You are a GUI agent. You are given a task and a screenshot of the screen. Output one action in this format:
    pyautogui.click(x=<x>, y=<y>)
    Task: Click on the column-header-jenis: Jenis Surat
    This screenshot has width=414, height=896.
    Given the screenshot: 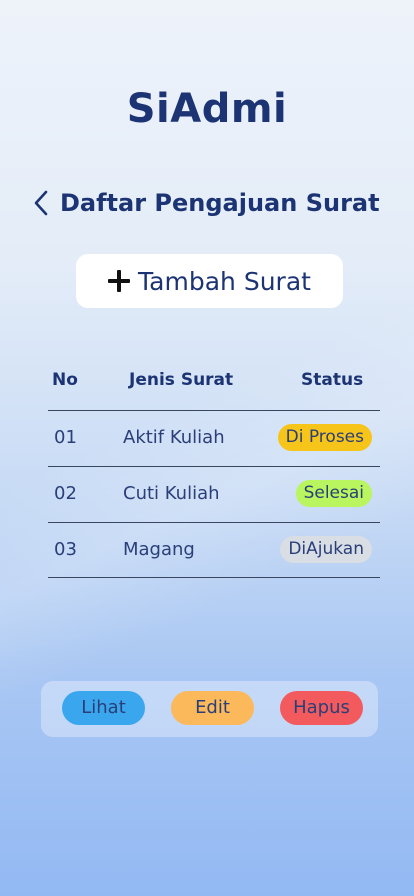 What is the action you would take?
    pyautogui.click(x=181, y=380)
    